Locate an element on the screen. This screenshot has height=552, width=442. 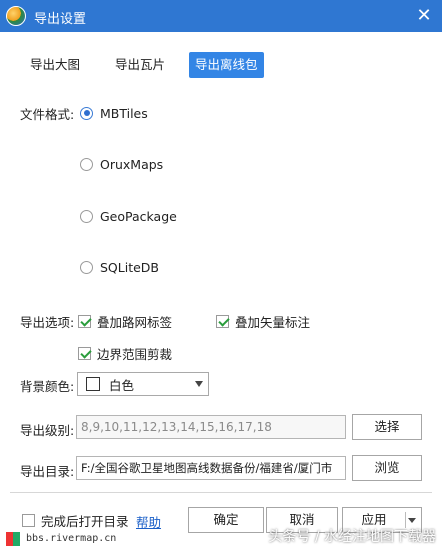
checkbox-boundary-clip: 边界范围剪裁 is located at coordinates (125, 353).